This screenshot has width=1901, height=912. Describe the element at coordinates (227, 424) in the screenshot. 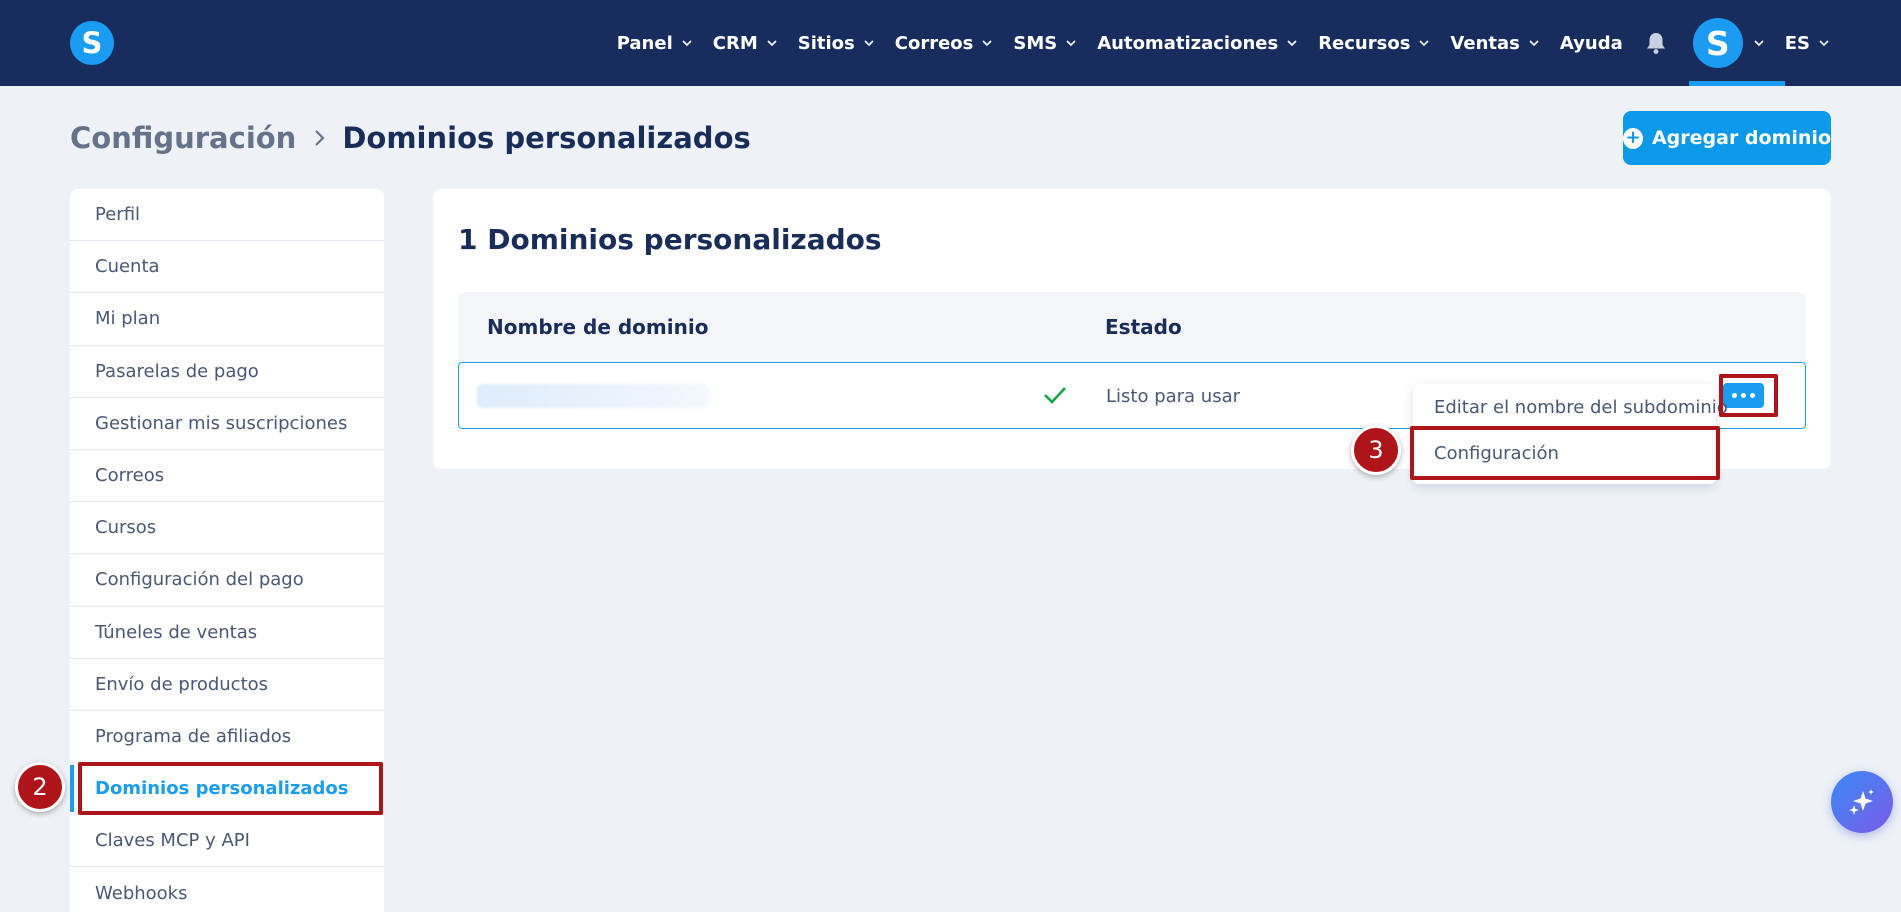

I see `sidebar-item-suscripciones: Gestionar mis suscripciones` at that location.